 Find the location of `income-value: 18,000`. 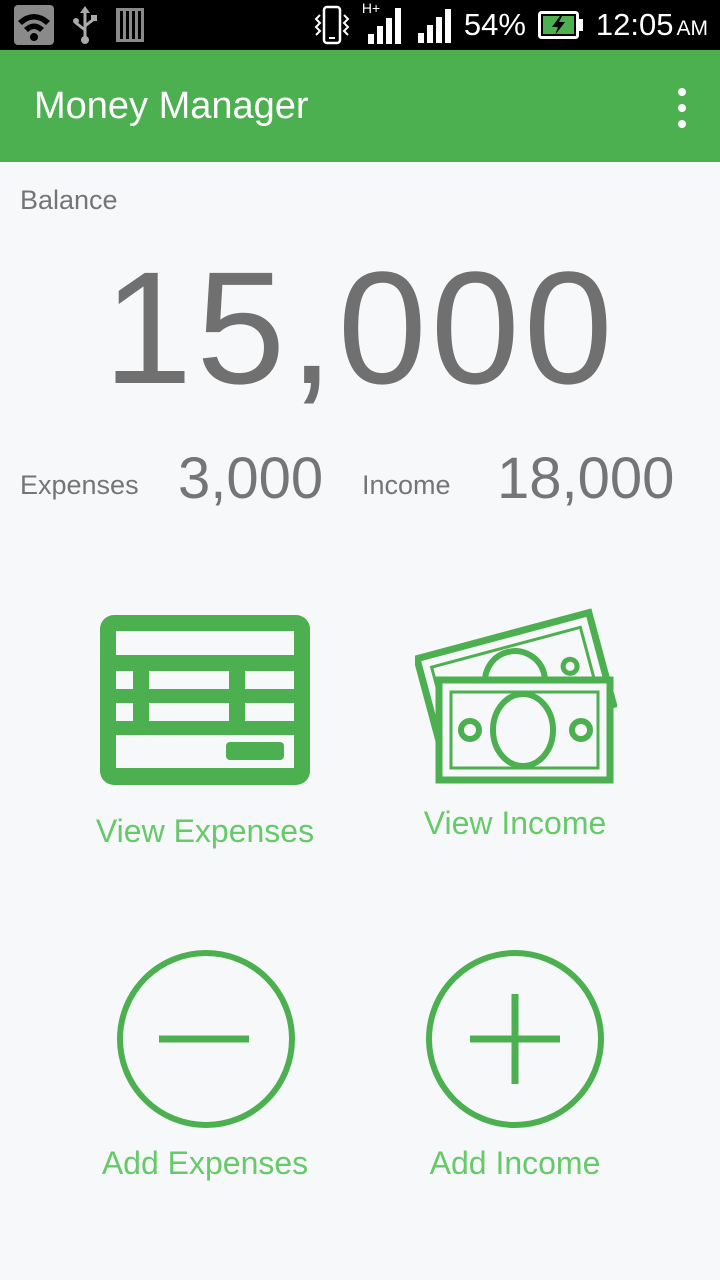

income-value: 18,000 is located at coordinates (586, 478).